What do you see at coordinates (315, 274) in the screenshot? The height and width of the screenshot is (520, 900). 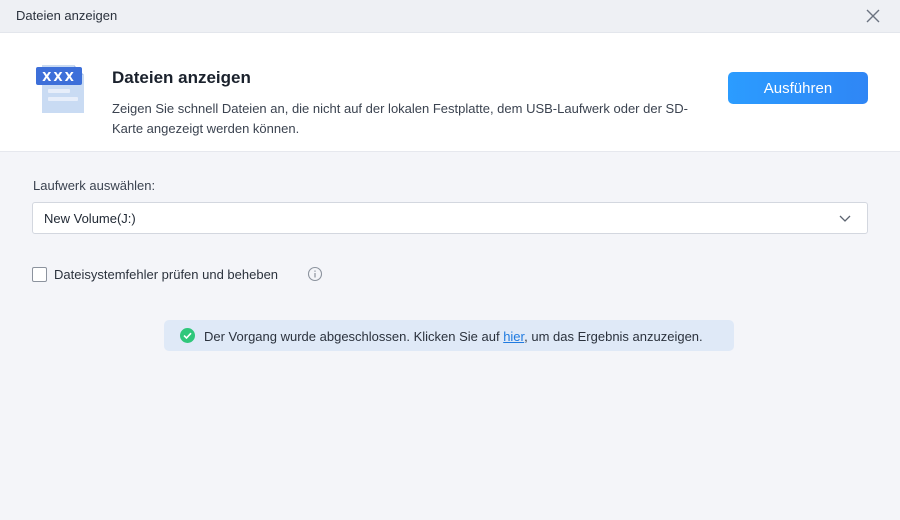 I see `info-icon` at bounding box center [315, 274].